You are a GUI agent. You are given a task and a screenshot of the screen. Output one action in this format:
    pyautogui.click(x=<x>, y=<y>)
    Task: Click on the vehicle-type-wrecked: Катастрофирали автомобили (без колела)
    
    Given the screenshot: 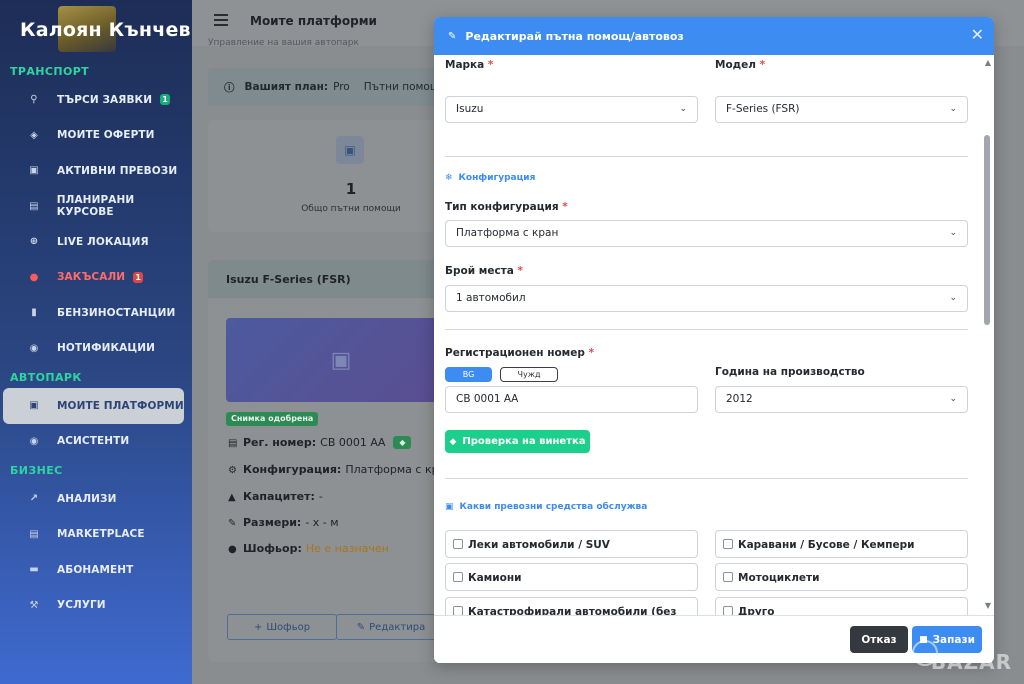 What is the action you would take?
    pyautogui.click(x=571, y=606)
    